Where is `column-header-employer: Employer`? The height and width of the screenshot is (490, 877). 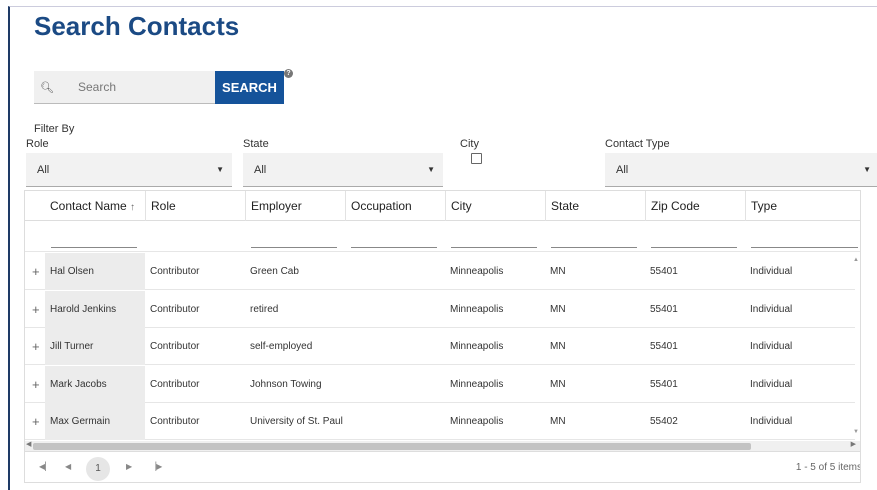 column-header-employer: Employer is located at coordinates (295, 206).